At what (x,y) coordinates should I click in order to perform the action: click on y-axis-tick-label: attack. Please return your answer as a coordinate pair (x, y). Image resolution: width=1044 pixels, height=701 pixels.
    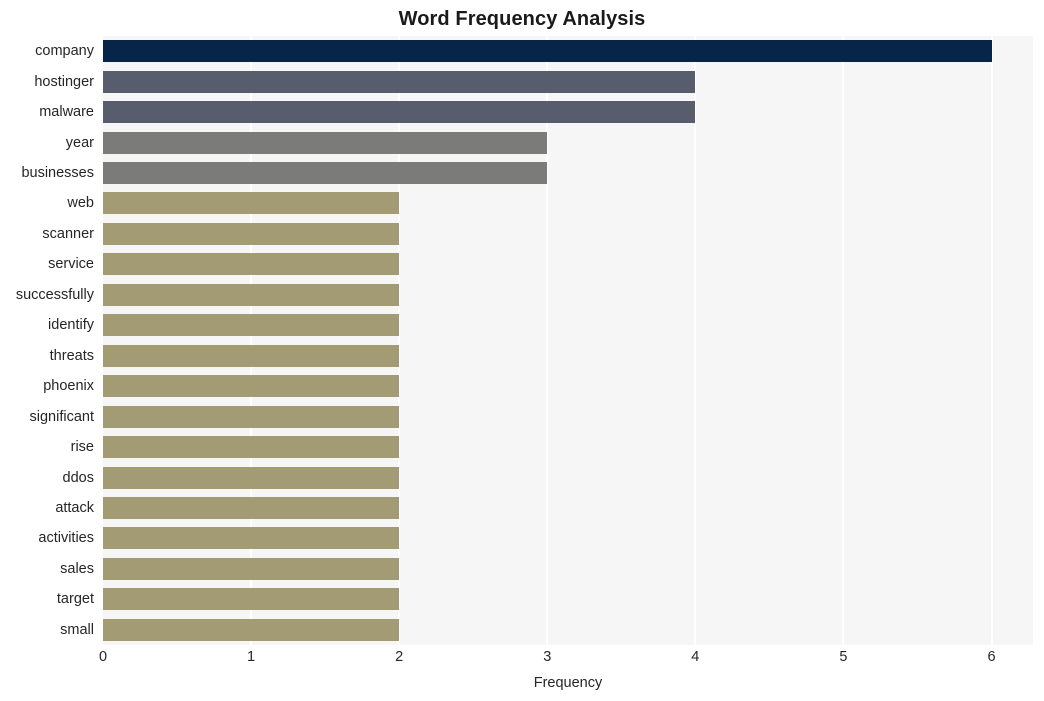
    Looking at the image, I should click on (74, 507).